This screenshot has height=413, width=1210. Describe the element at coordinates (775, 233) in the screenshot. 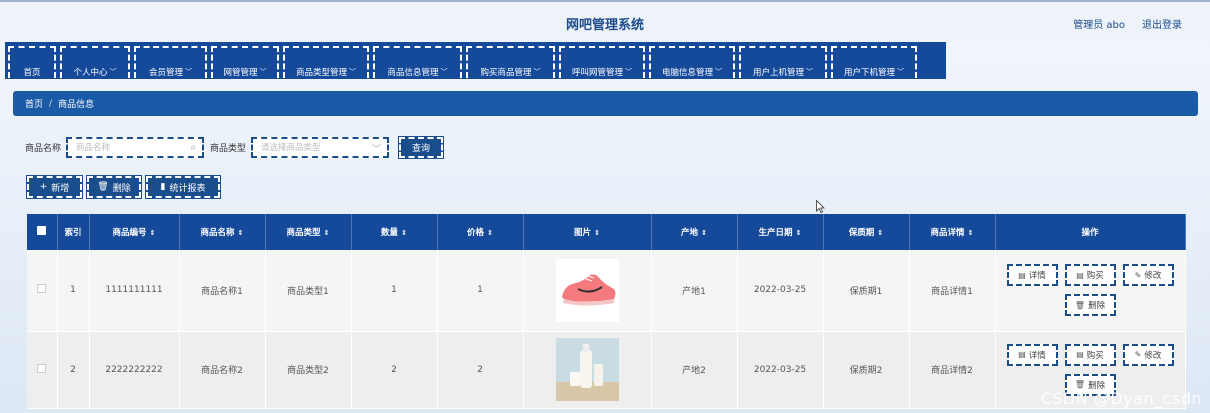

I see `col-label: 生产日期` at that location.